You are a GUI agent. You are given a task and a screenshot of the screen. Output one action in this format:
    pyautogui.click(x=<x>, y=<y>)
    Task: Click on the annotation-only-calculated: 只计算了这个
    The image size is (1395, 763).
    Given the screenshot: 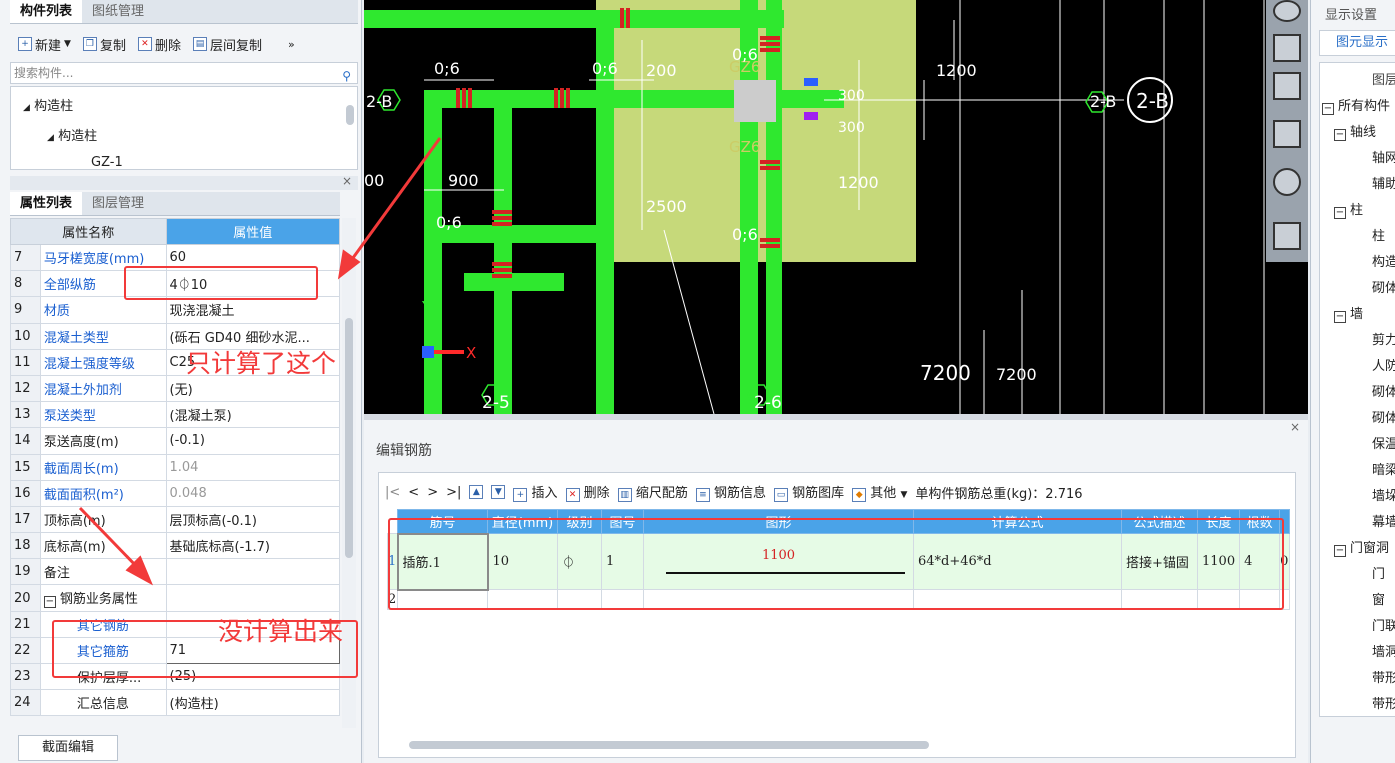 What is the action you would take?
    pyautogui.click(x=261, y=363)
    